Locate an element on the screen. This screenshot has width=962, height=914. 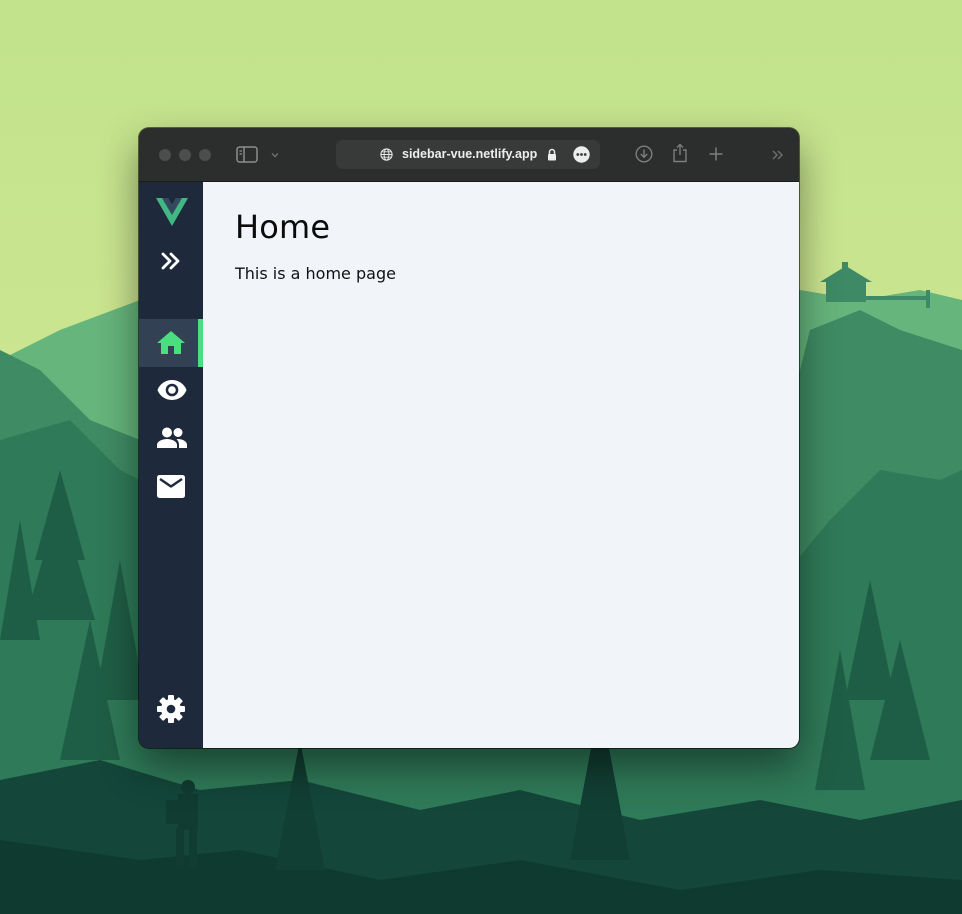
window-close-button is located at coordinates (165, 155).